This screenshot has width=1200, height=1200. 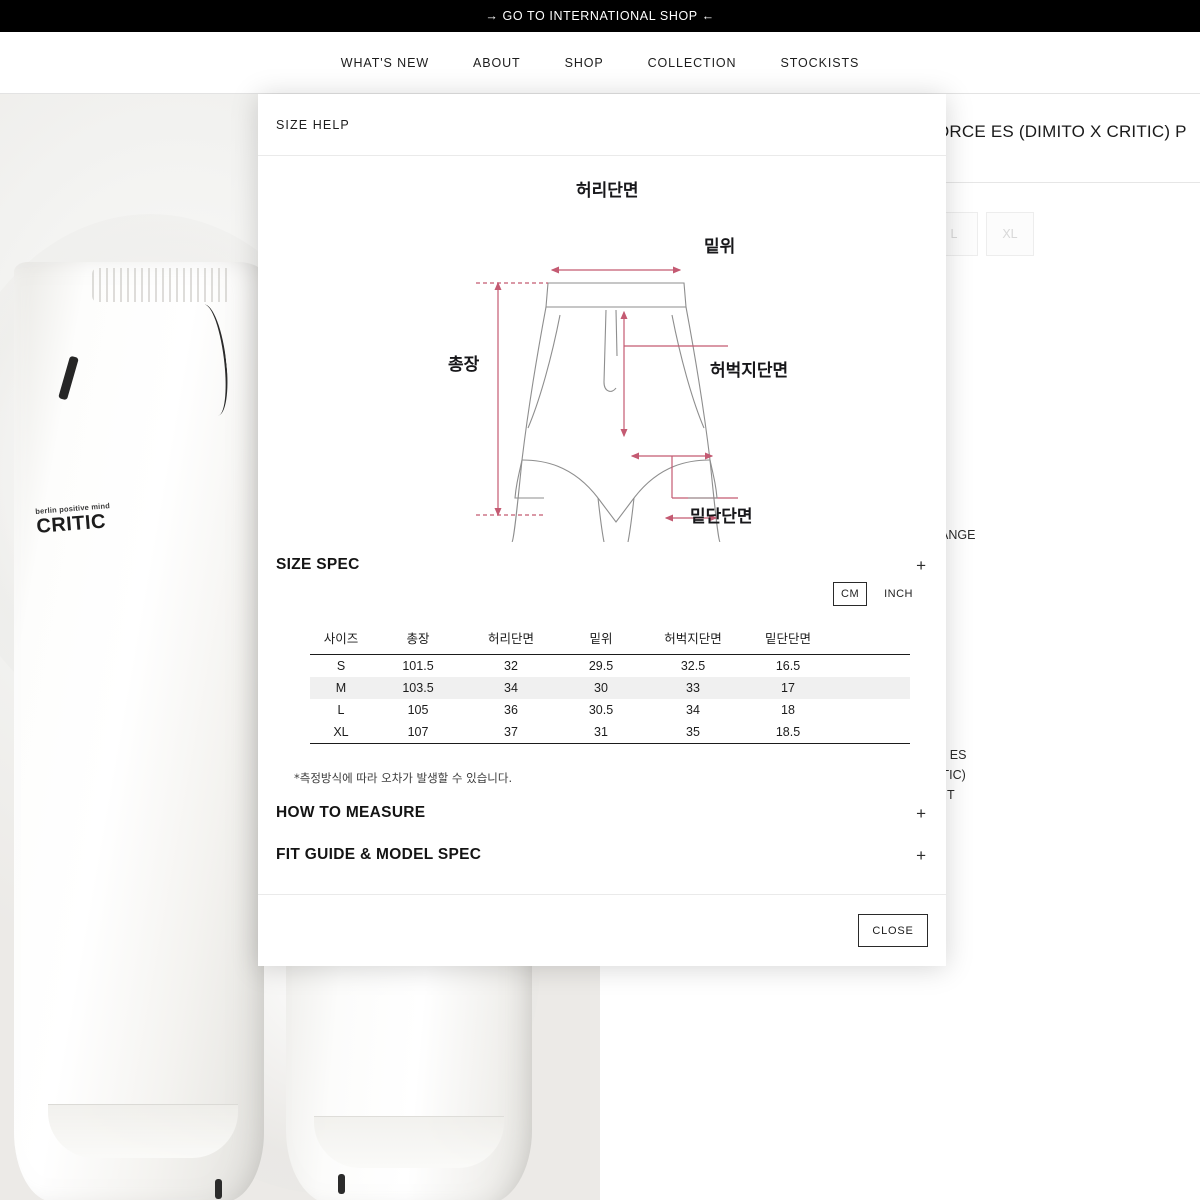 What do you see at coordinates (418, 641) in the screenshot?
I see `column-header-length: 총장` at bounding box center [418, 641].